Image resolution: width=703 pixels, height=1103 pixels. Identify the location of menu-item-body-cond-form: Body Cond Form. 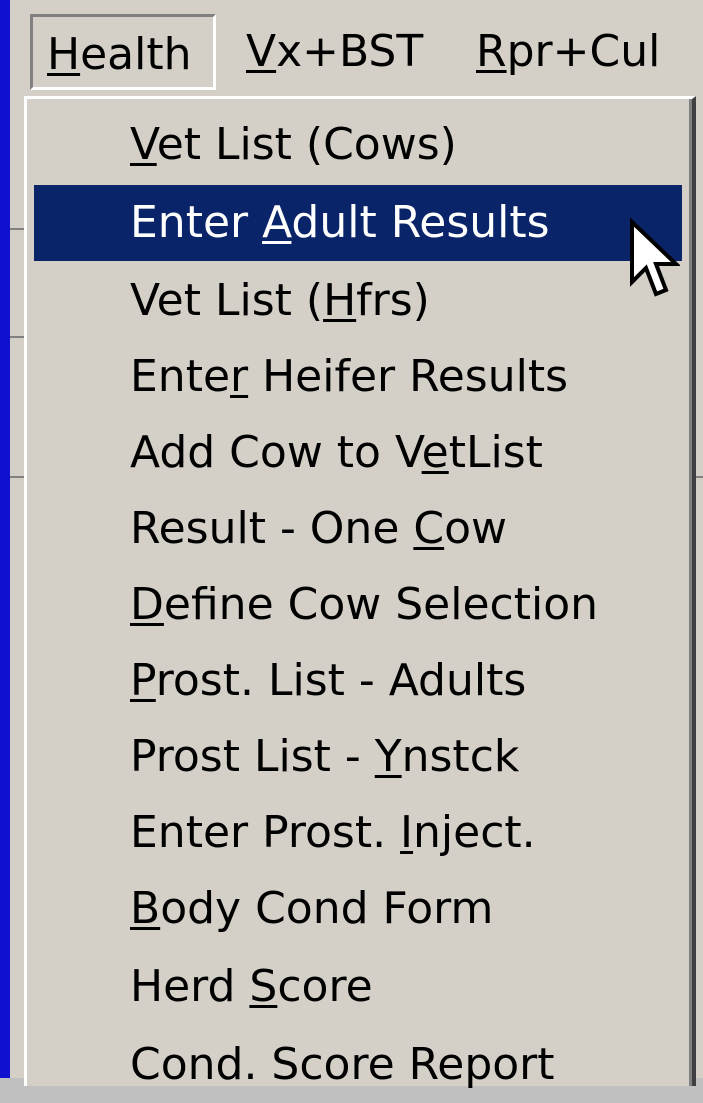
(358, 909).